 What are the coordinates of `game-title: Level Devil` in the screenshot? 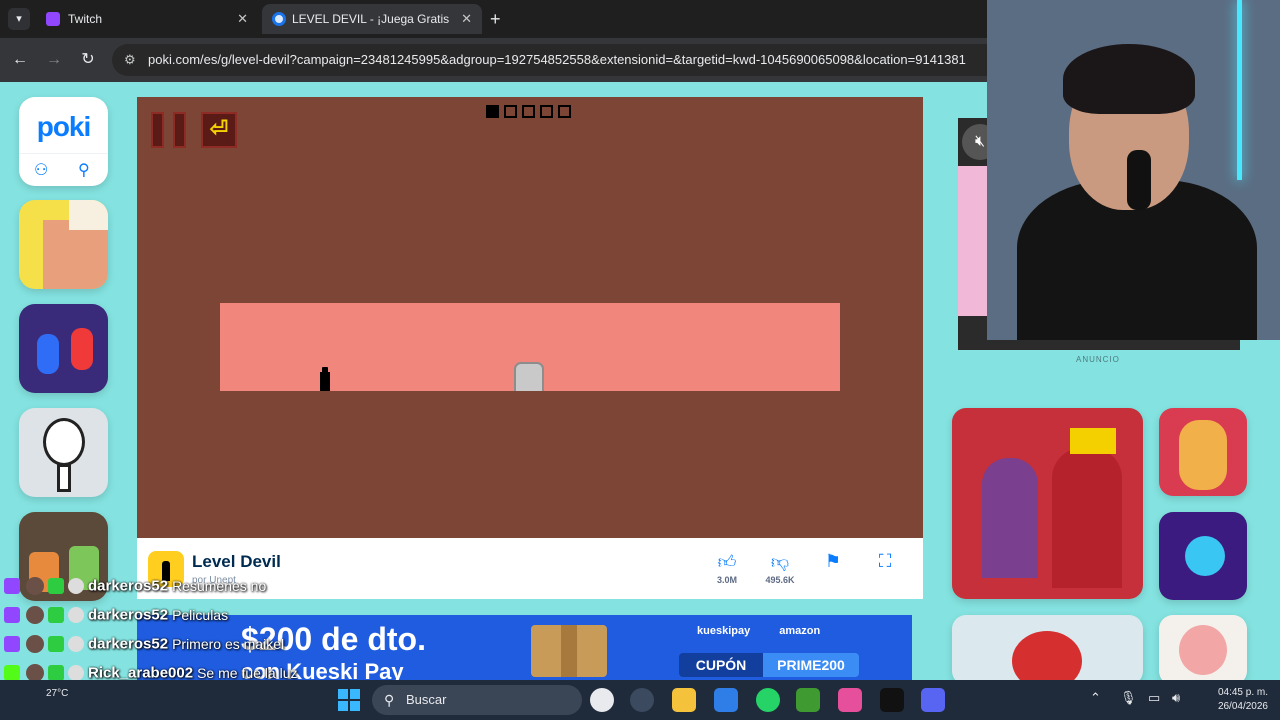 It's located at (236, 561).